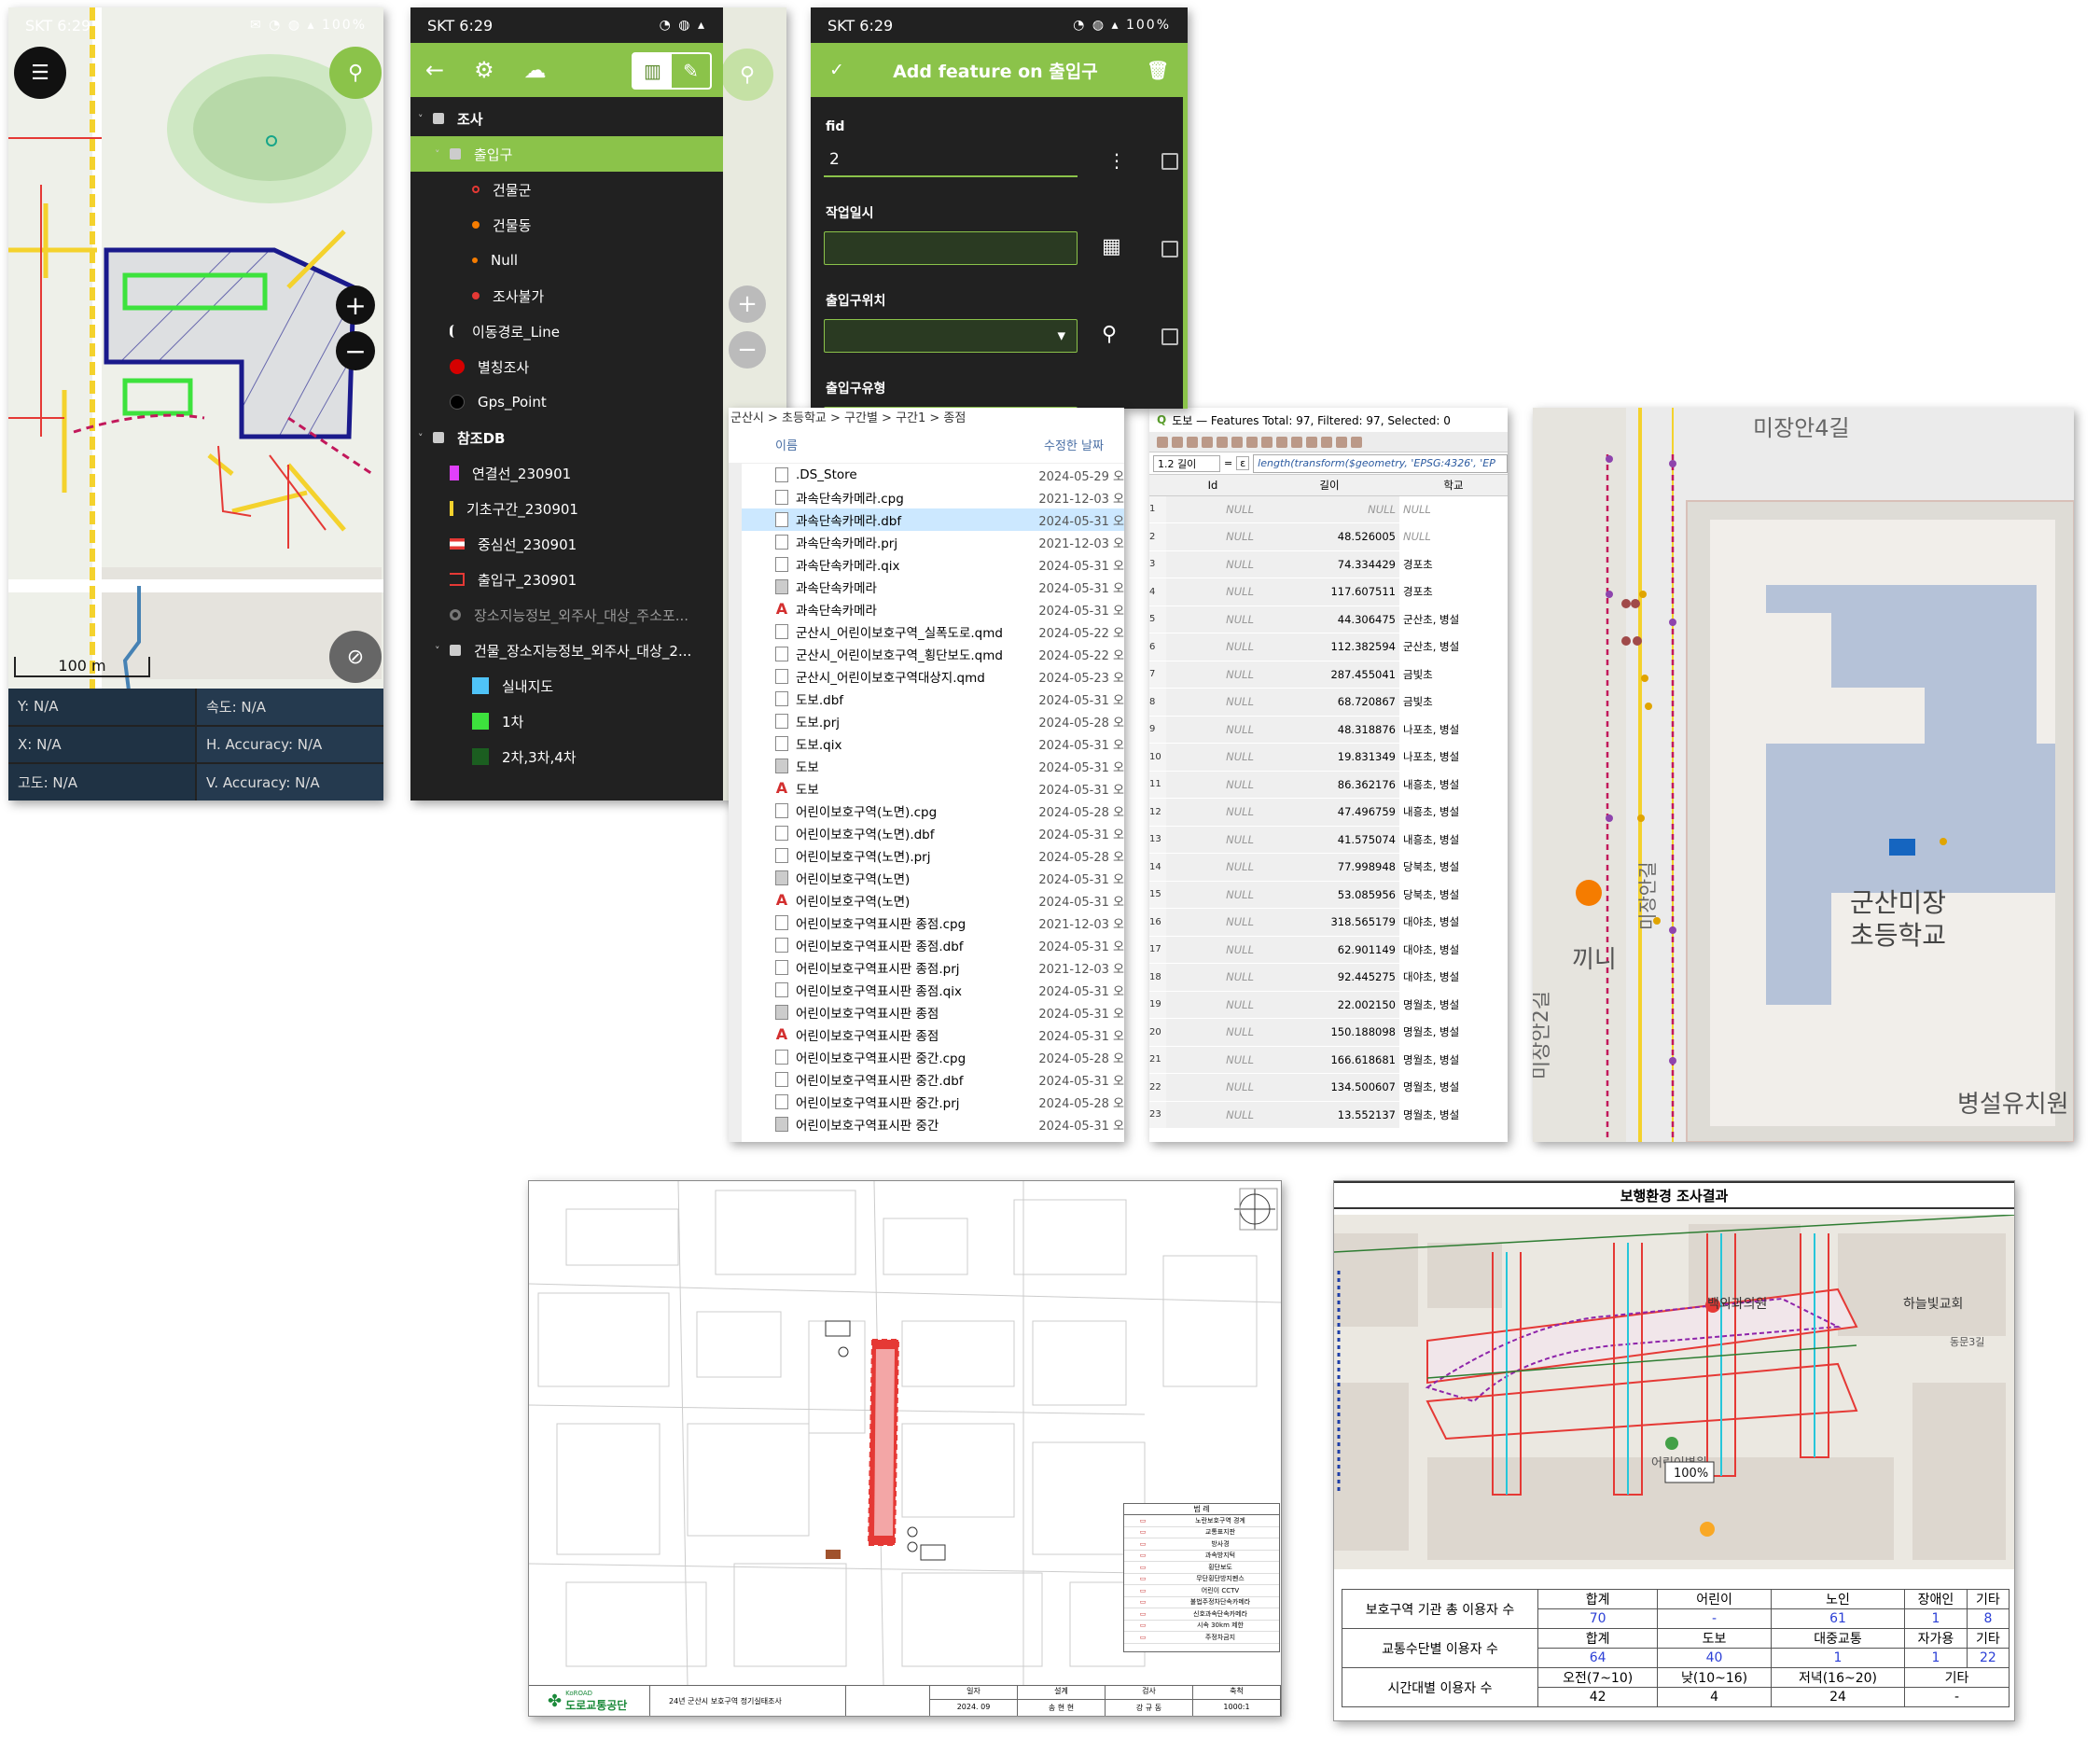 The image size is (2100, 1740). What do you see at coordinates (1267, 442) in the screenshot?
I see `paste-icon` at bounding box center [1267, 442].